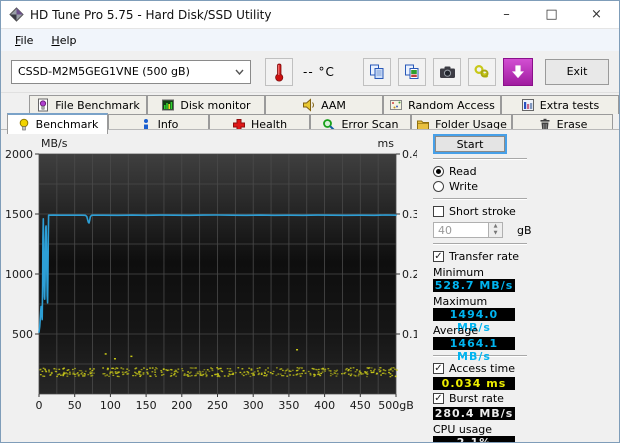 This screenshot has width=620, height=443. Describe the element at coordinates (470, 144) in the screenshot. I see `start-button: Start` at that location.